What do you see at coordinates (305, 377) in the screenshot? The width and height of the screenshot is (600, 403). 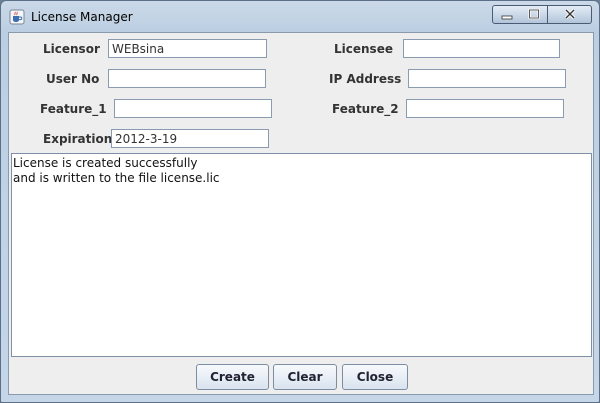 I see `clear-button: Clear` at bounding box center [305, 377].